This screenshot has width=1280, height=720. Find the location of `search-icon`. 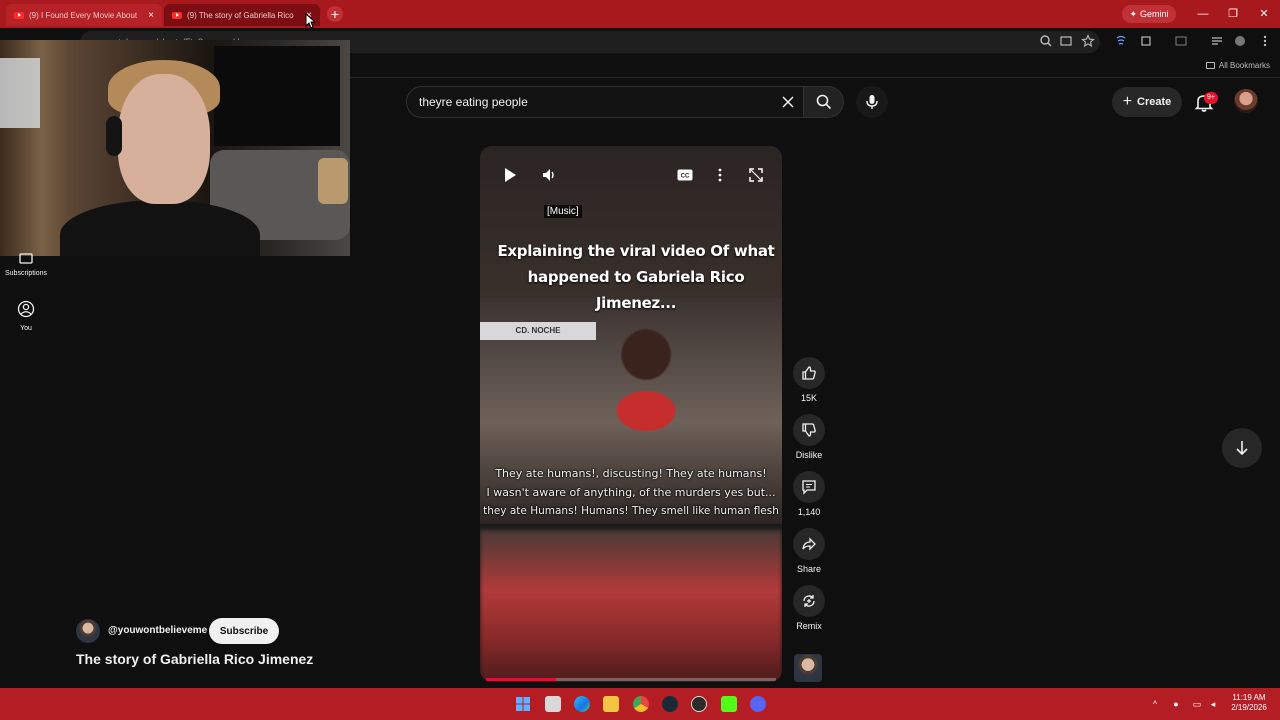

search-icon is located at coordinates (823, 102).